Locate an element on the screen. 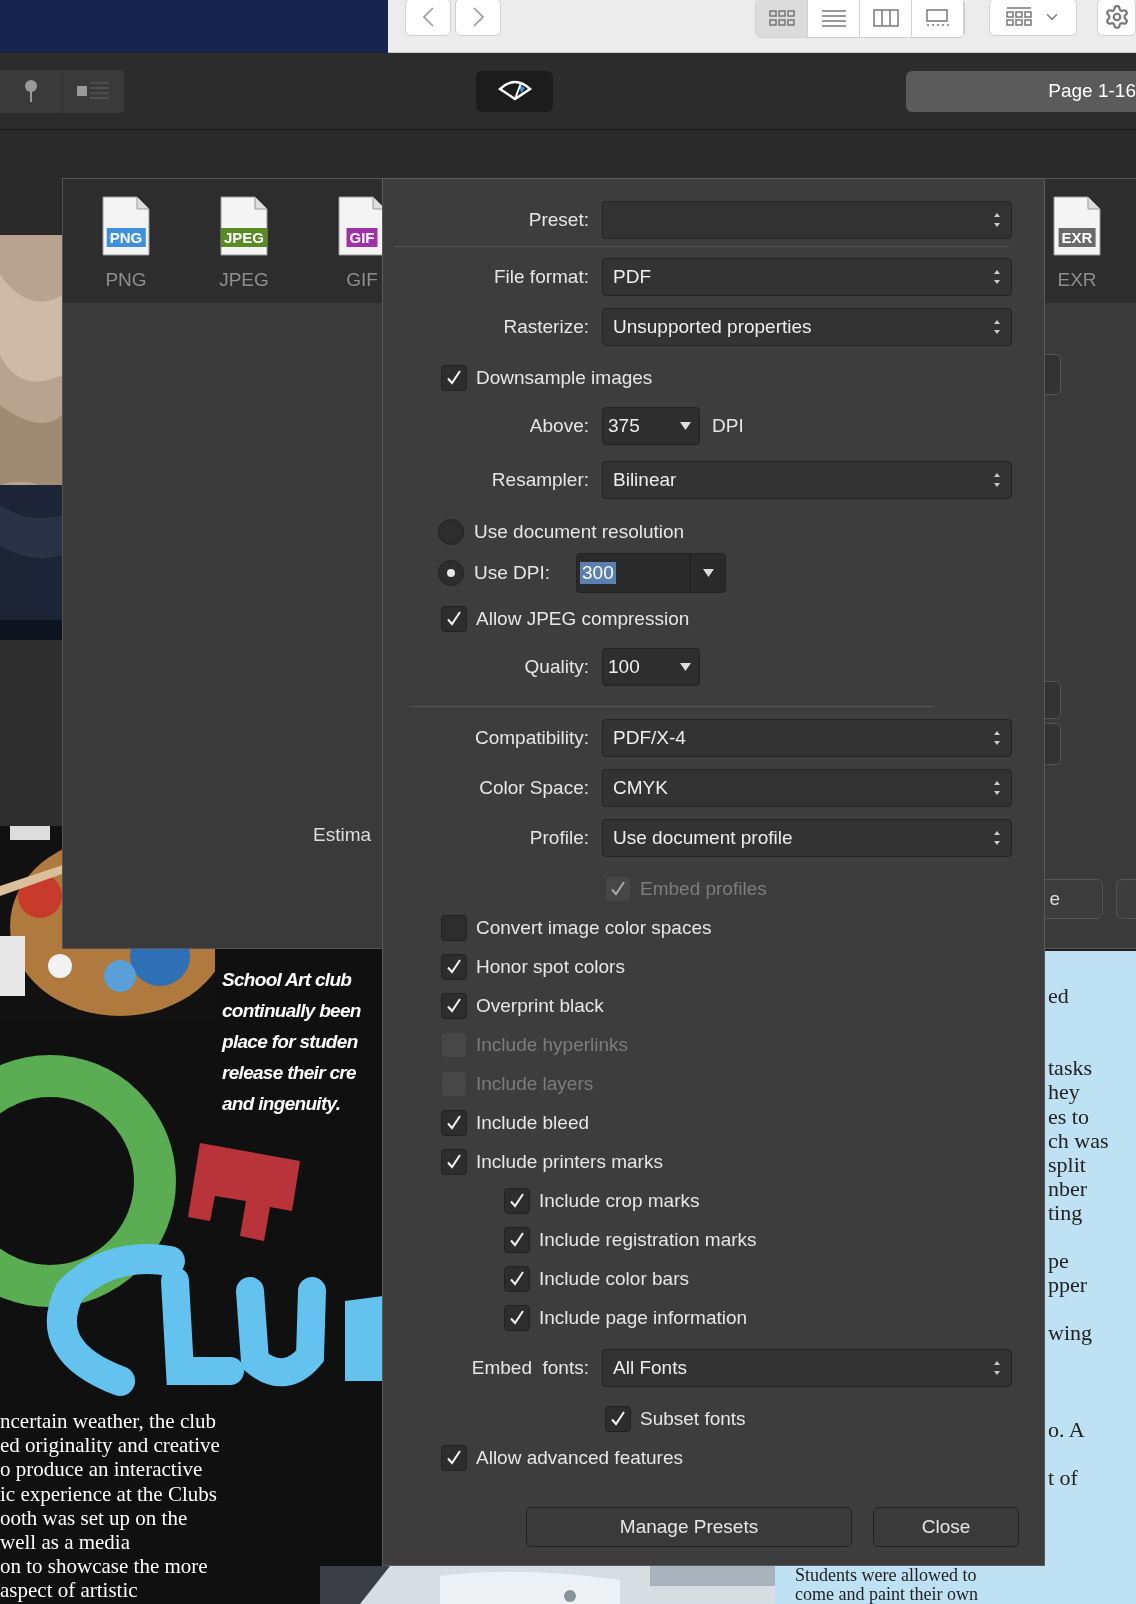 Image resolution: width=1136 pixels, height=1604 pixels. page-text: ed is located at coordinates (1058, 996).